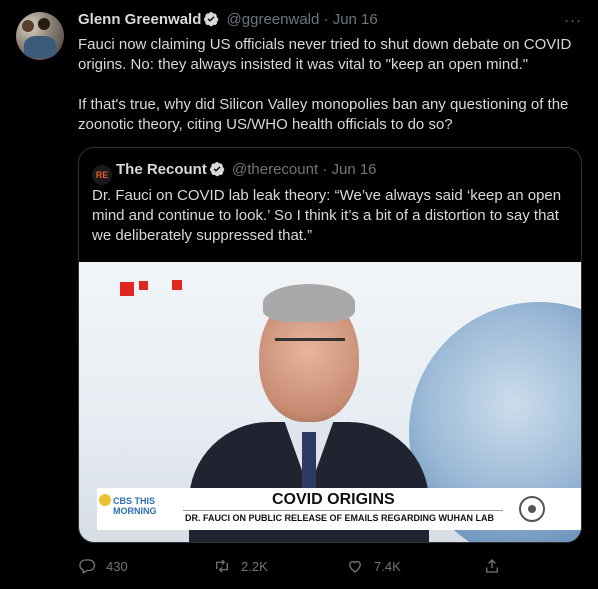 Image resolution: width=598 pixels, height=589 pixels. What do you see at coordinates (333, 499) in the screenshot?
I see `news-headline: COVID ORIGINS` at bounding box center [333, 499].